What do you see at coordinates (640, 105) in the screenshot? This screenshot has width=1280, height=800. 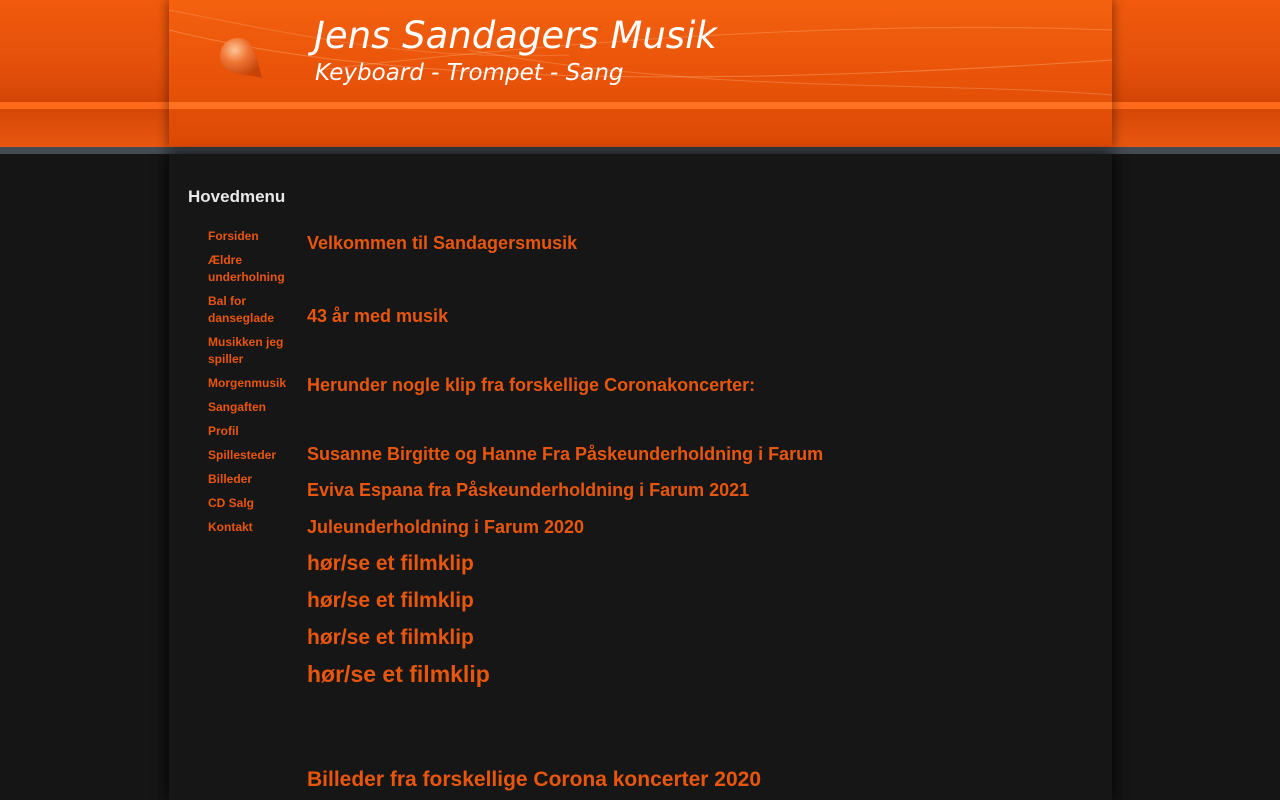 I see `banner-stripe` at bounding box center [640, 105].